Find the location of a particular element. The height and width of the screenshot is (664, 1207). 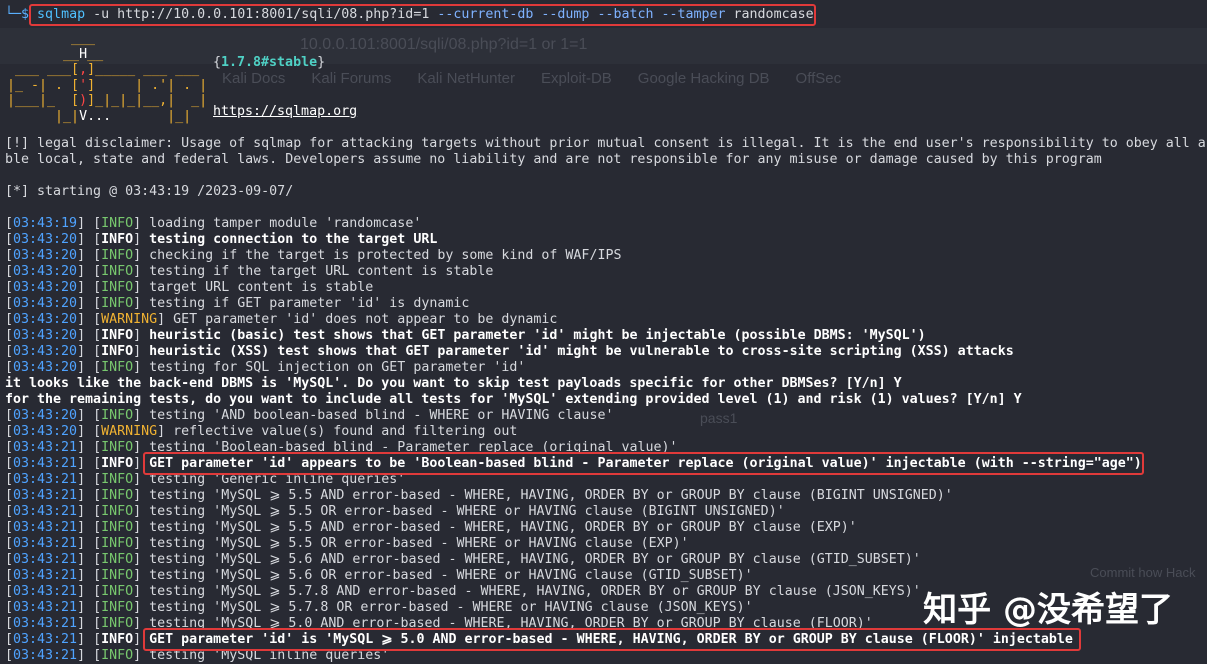

error-injection-highlight-box is located at coordinates (612, 639).